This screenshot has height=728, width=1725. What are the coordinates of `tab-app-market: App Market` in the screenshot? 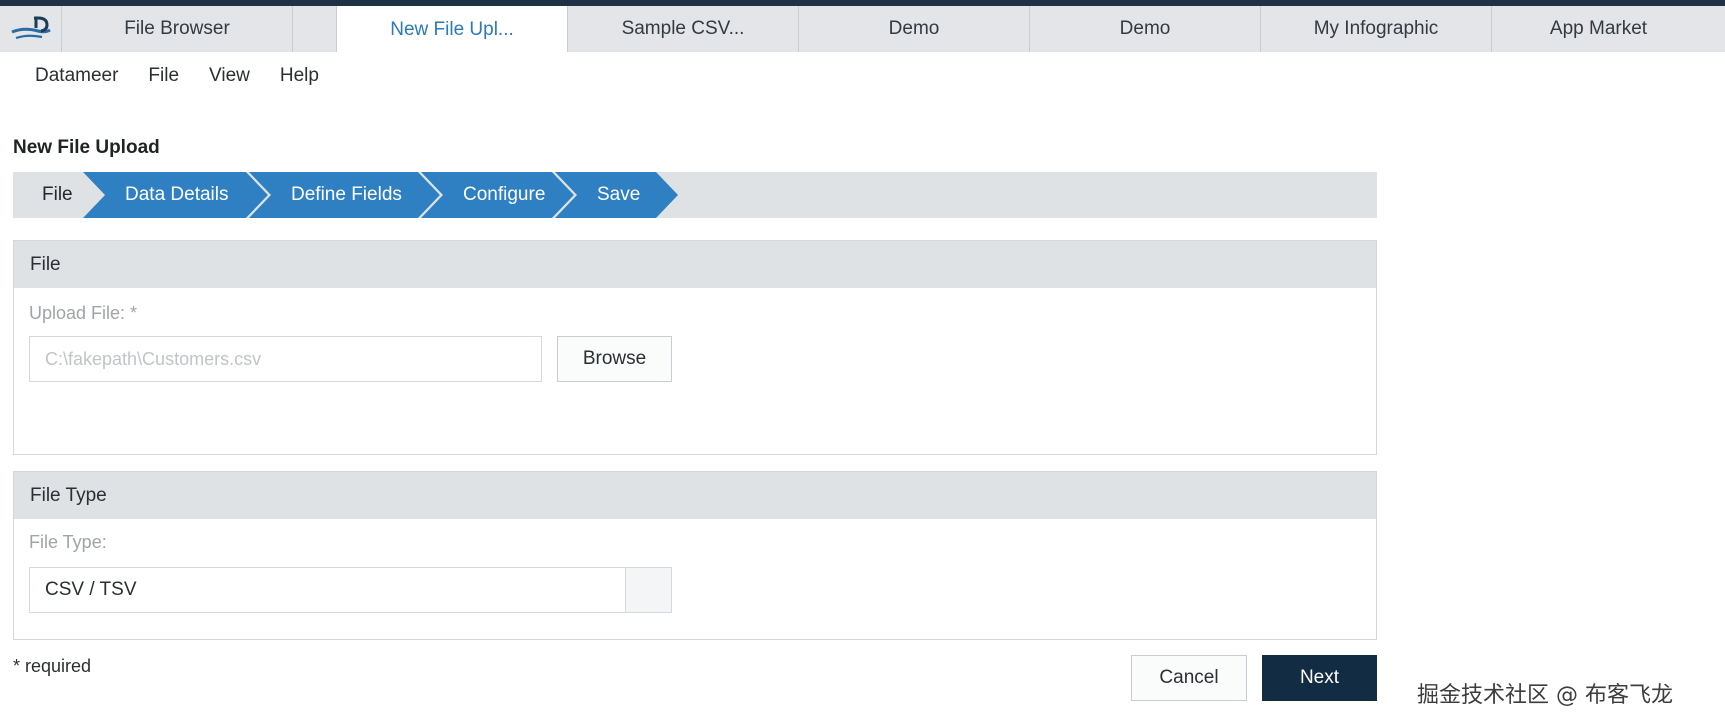 It's located at (1598, 29).